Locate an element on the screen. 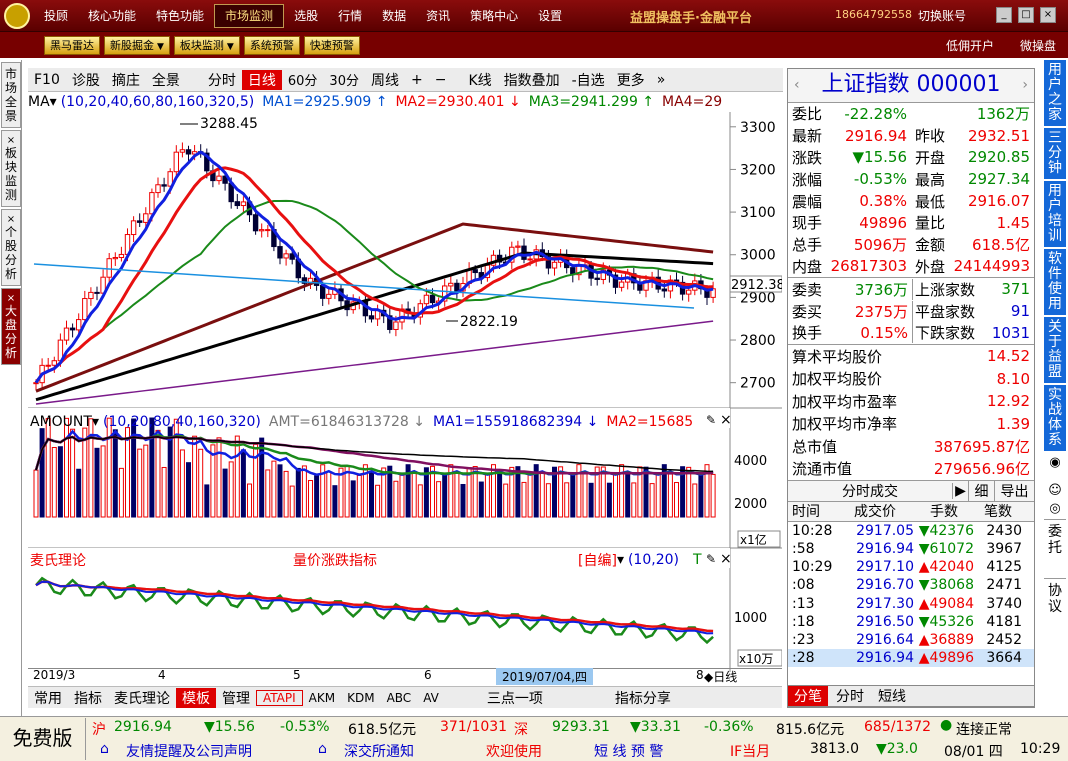 The height and width of the screenshot is (761, 1068). menu-item: 设置 is located at coordinates (550, 16).